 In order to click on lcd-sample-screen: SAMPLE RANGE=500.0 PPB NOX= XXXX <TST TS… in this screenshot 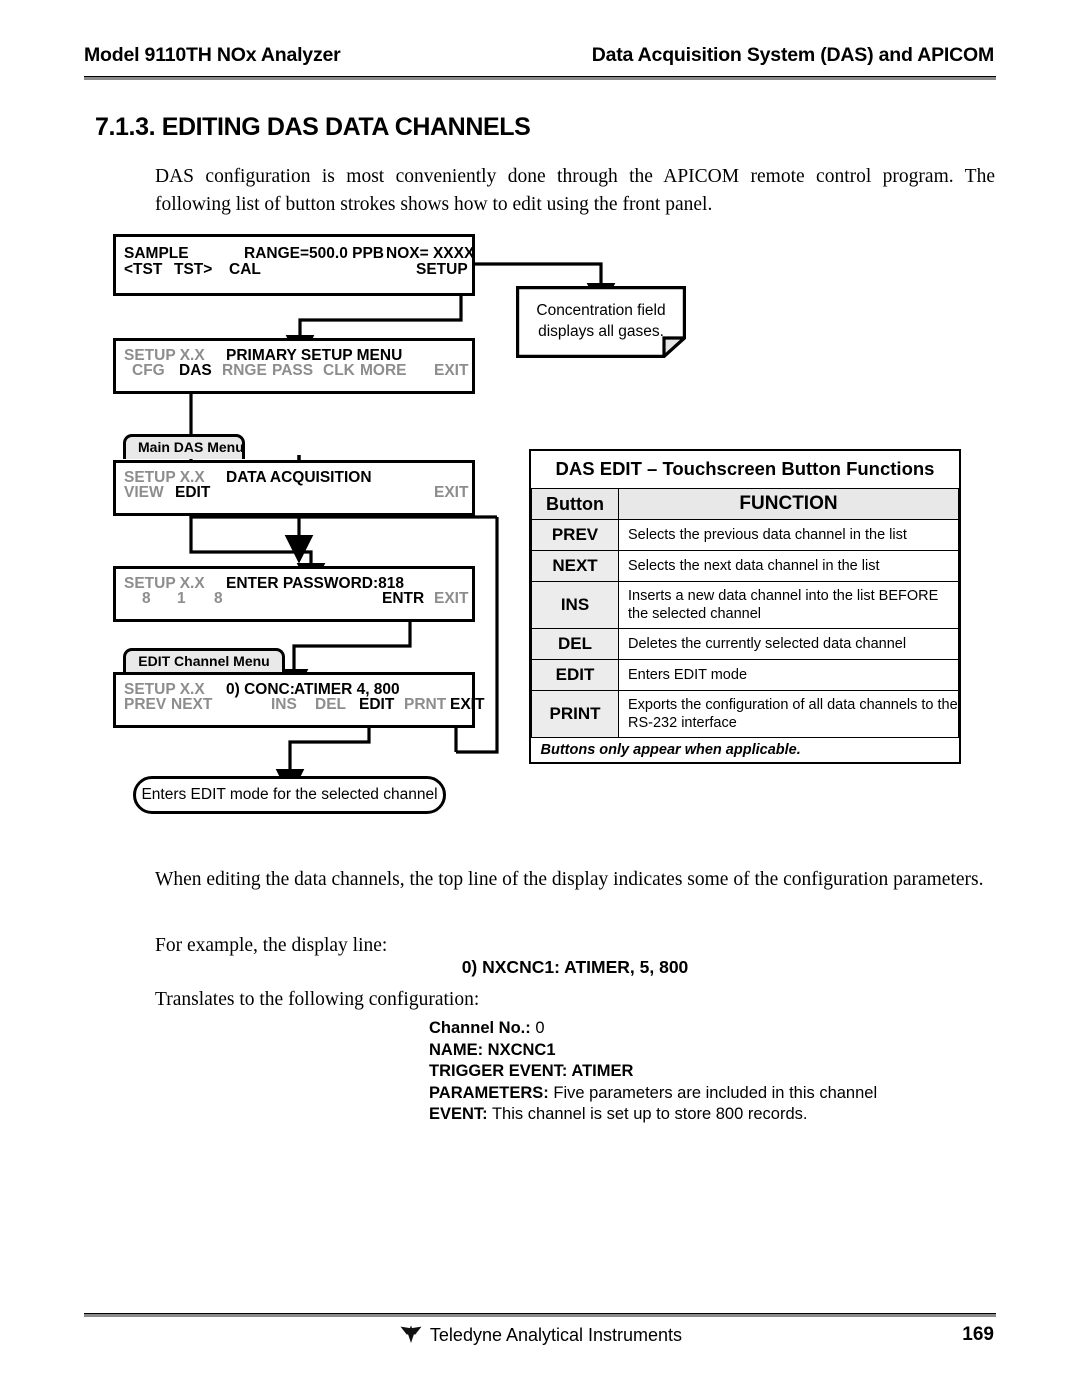, I will do `click(294, 265)`.